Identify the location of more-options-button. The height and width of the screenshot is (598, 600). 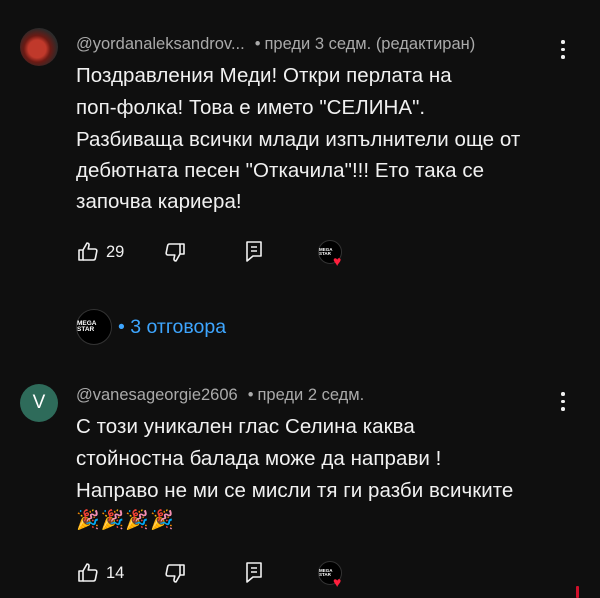
(563, 403).